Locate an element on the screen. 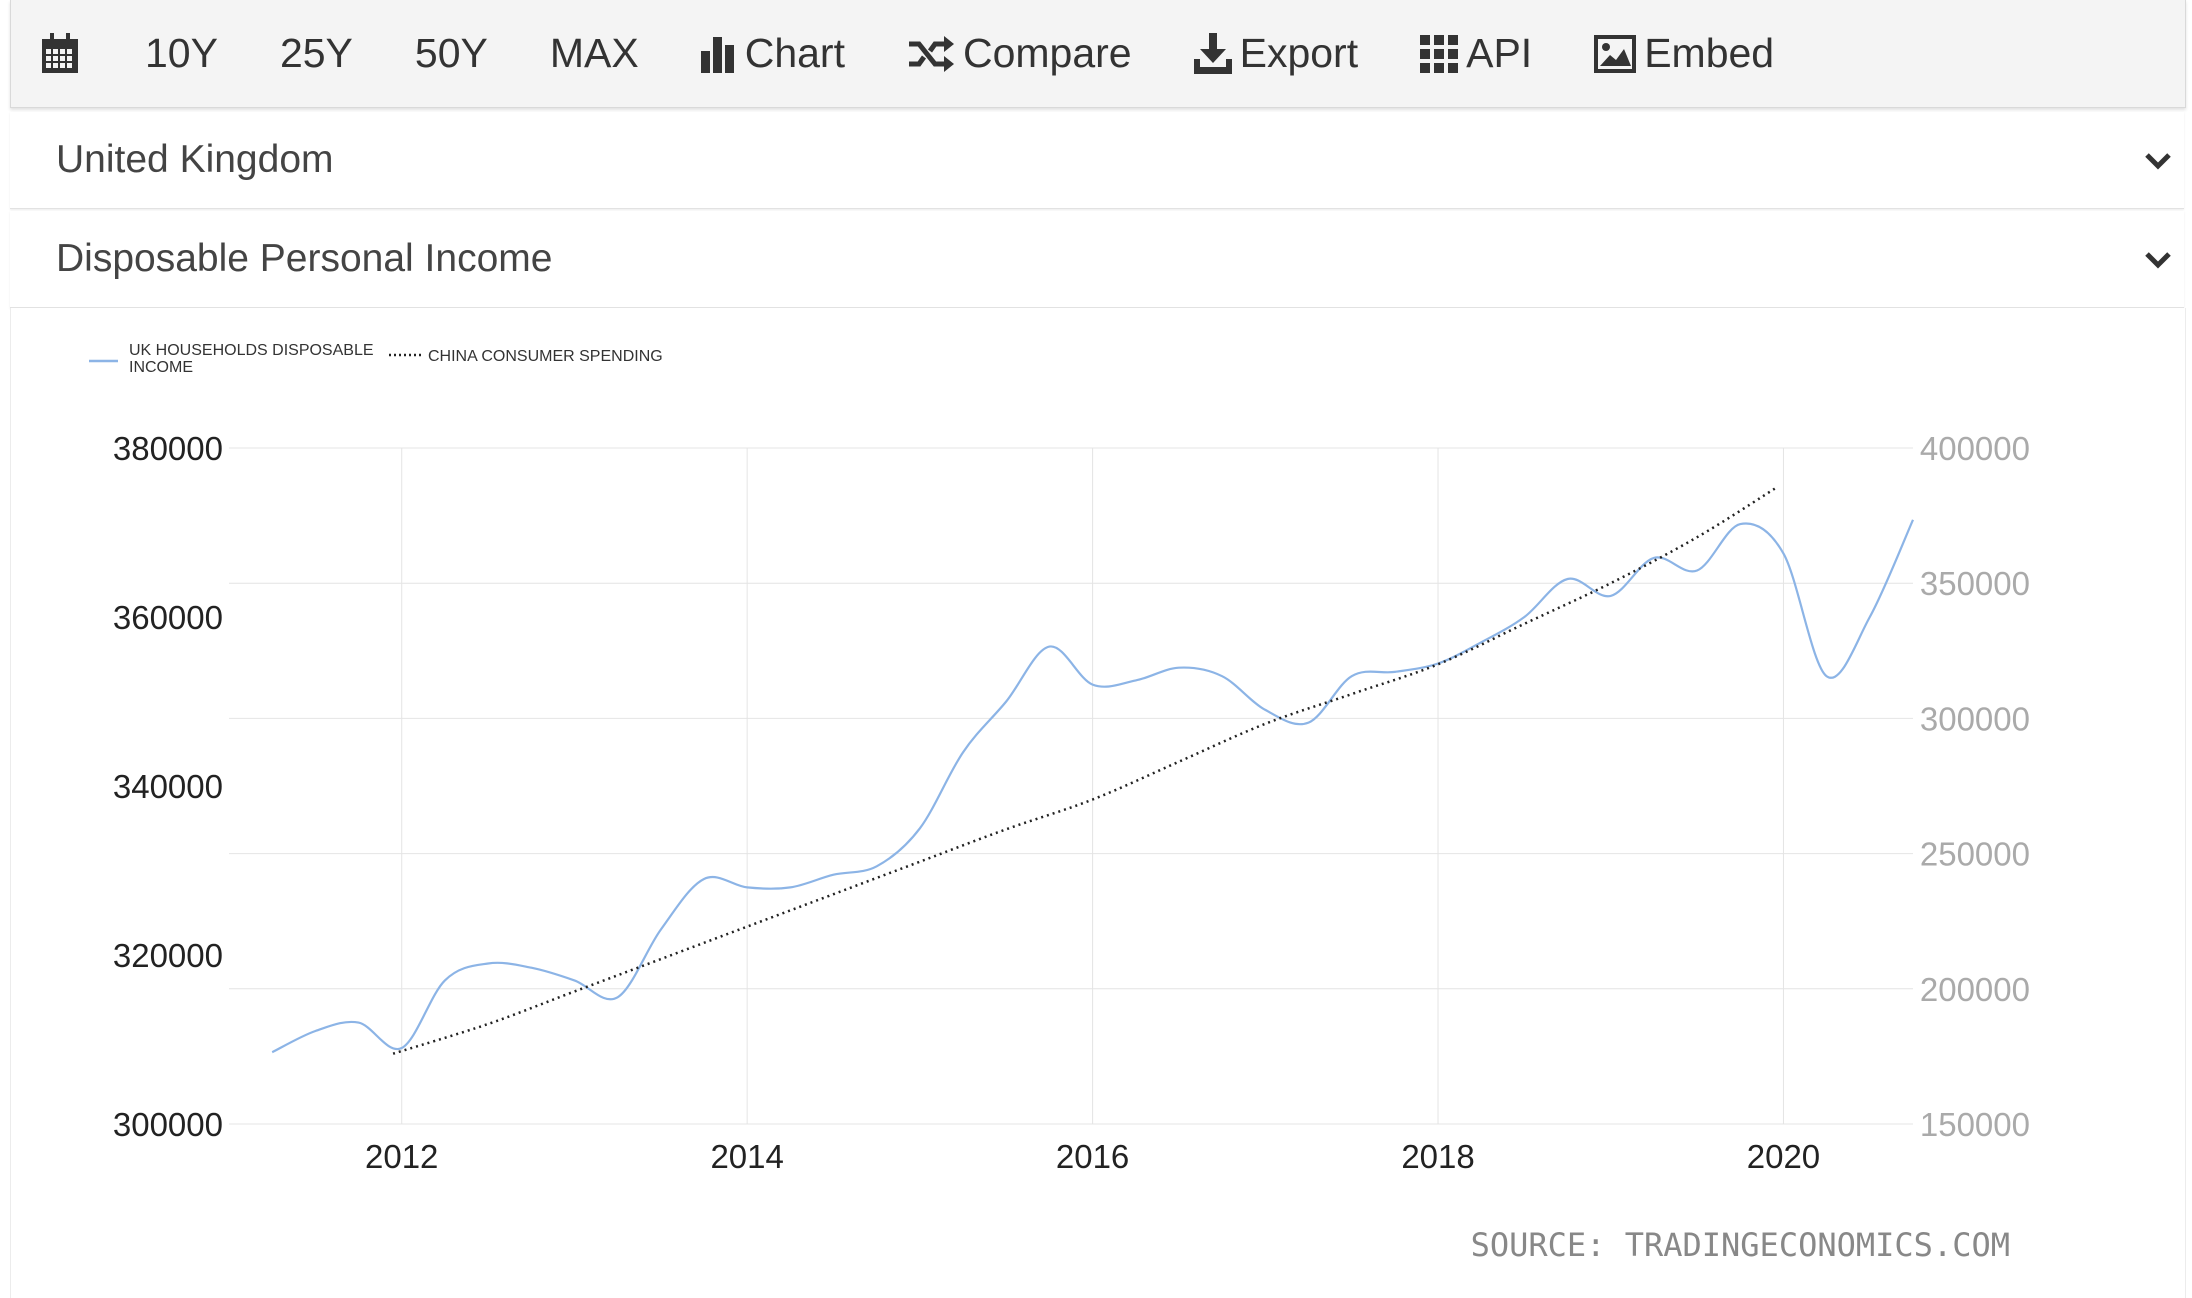  export-label: Export is located at coordinates (1299, 53).